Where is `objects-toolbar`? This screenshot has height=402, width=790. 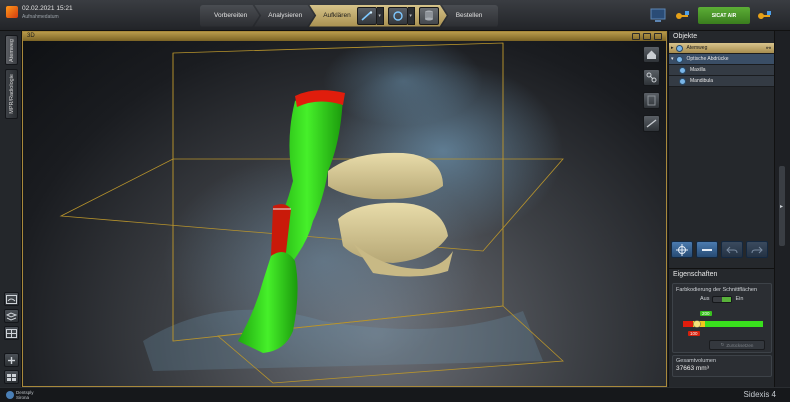 objects-toolbar is located at coordinates (719, 249).